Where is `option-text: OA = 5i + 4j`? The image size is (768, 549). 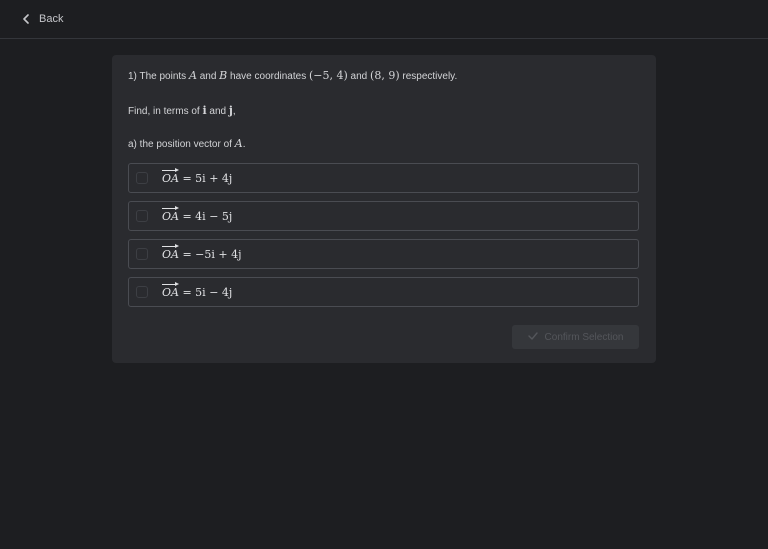
option-text: OA = 5i + 4j is located at coordinates (197, 176).